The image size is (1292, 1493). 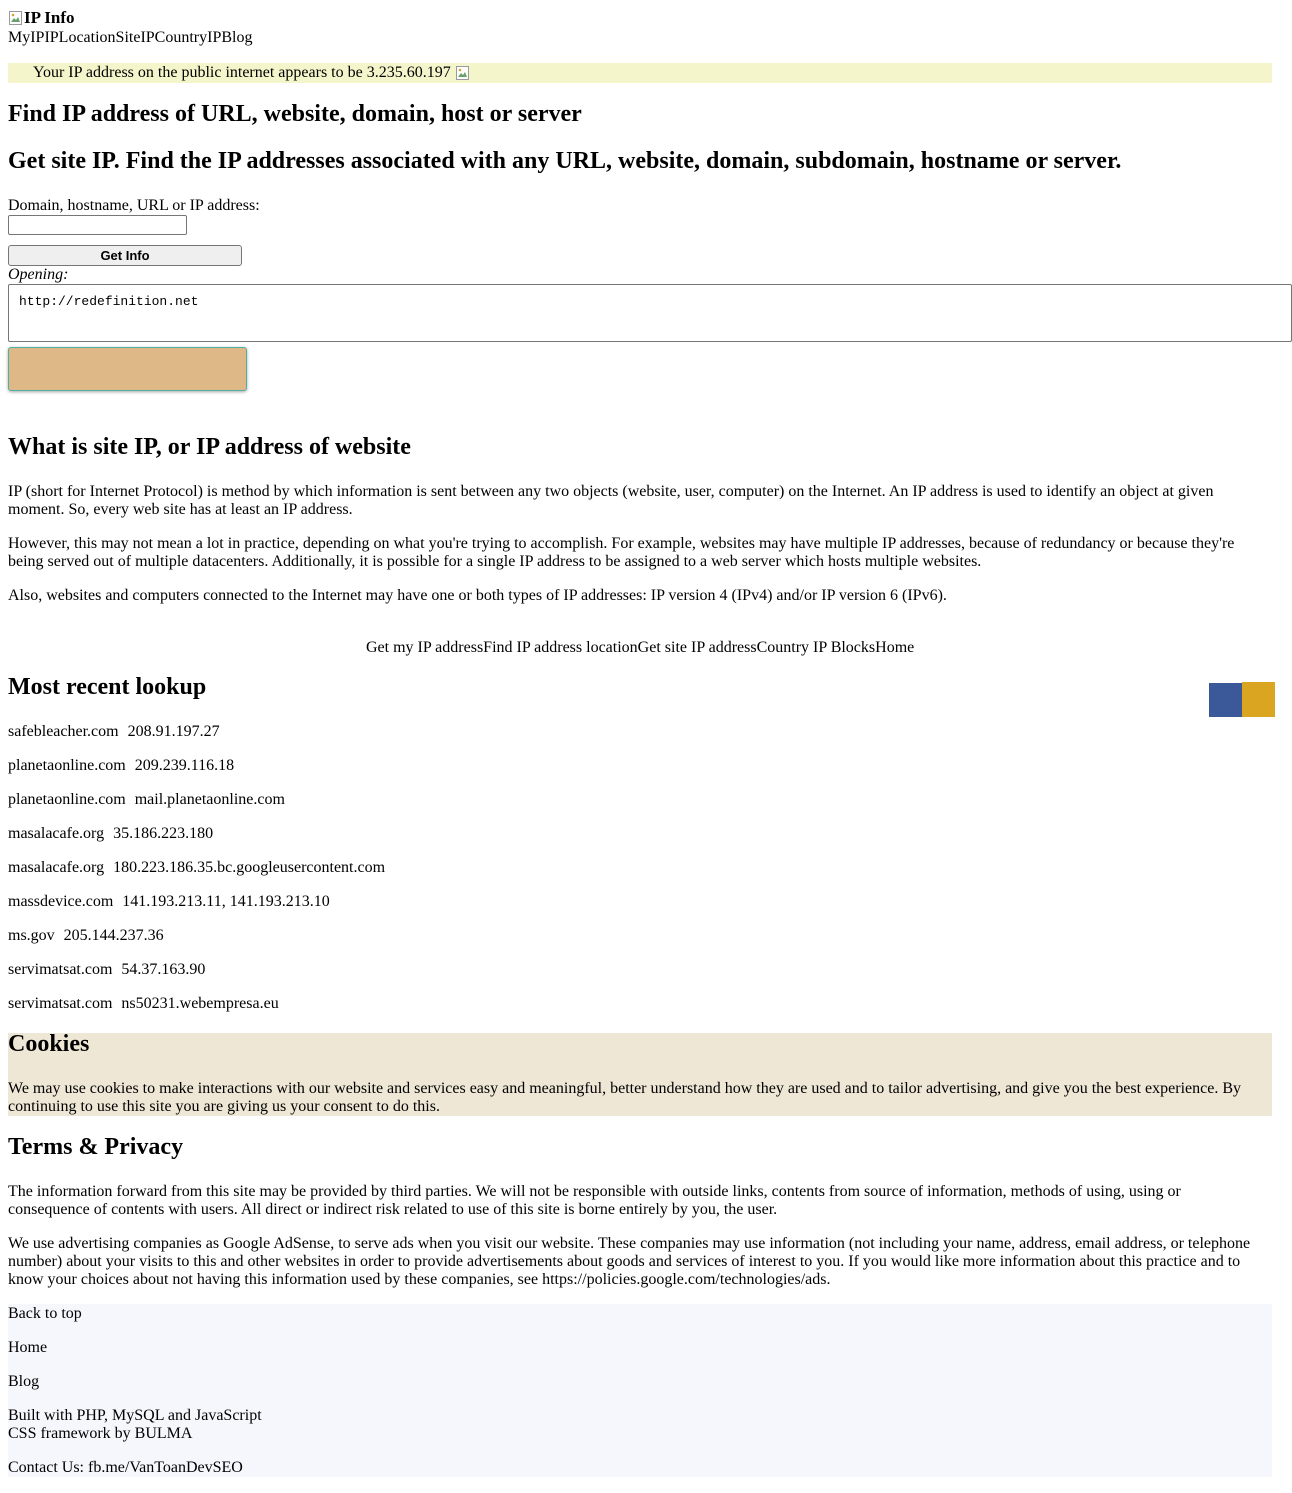 I want to click on footer-home-link: Home, so click(x=27, y=1348).